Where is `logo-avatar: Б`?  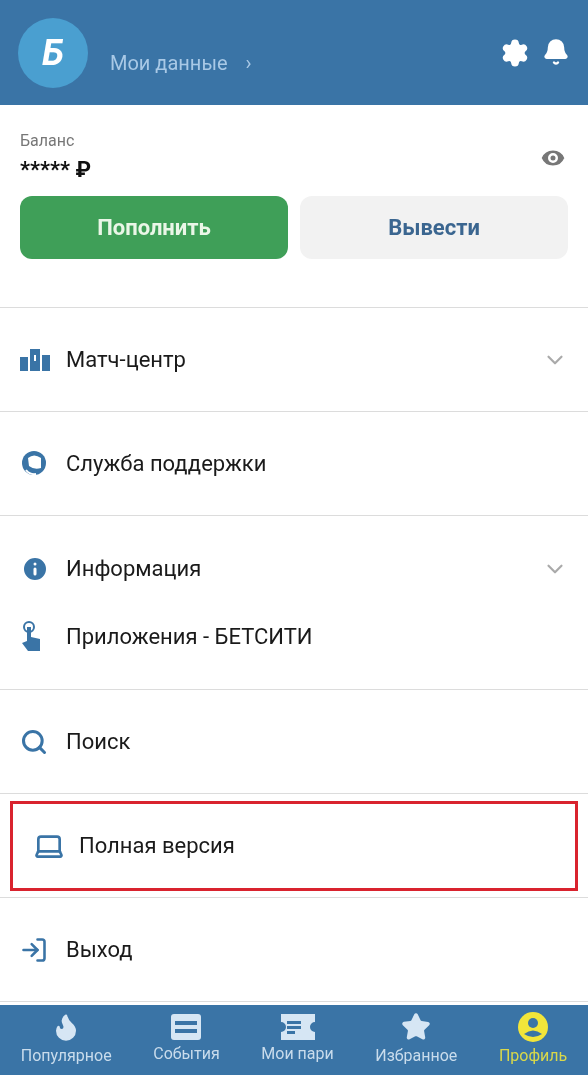
logo-avatar: Б is located at coordinates (53, 52).